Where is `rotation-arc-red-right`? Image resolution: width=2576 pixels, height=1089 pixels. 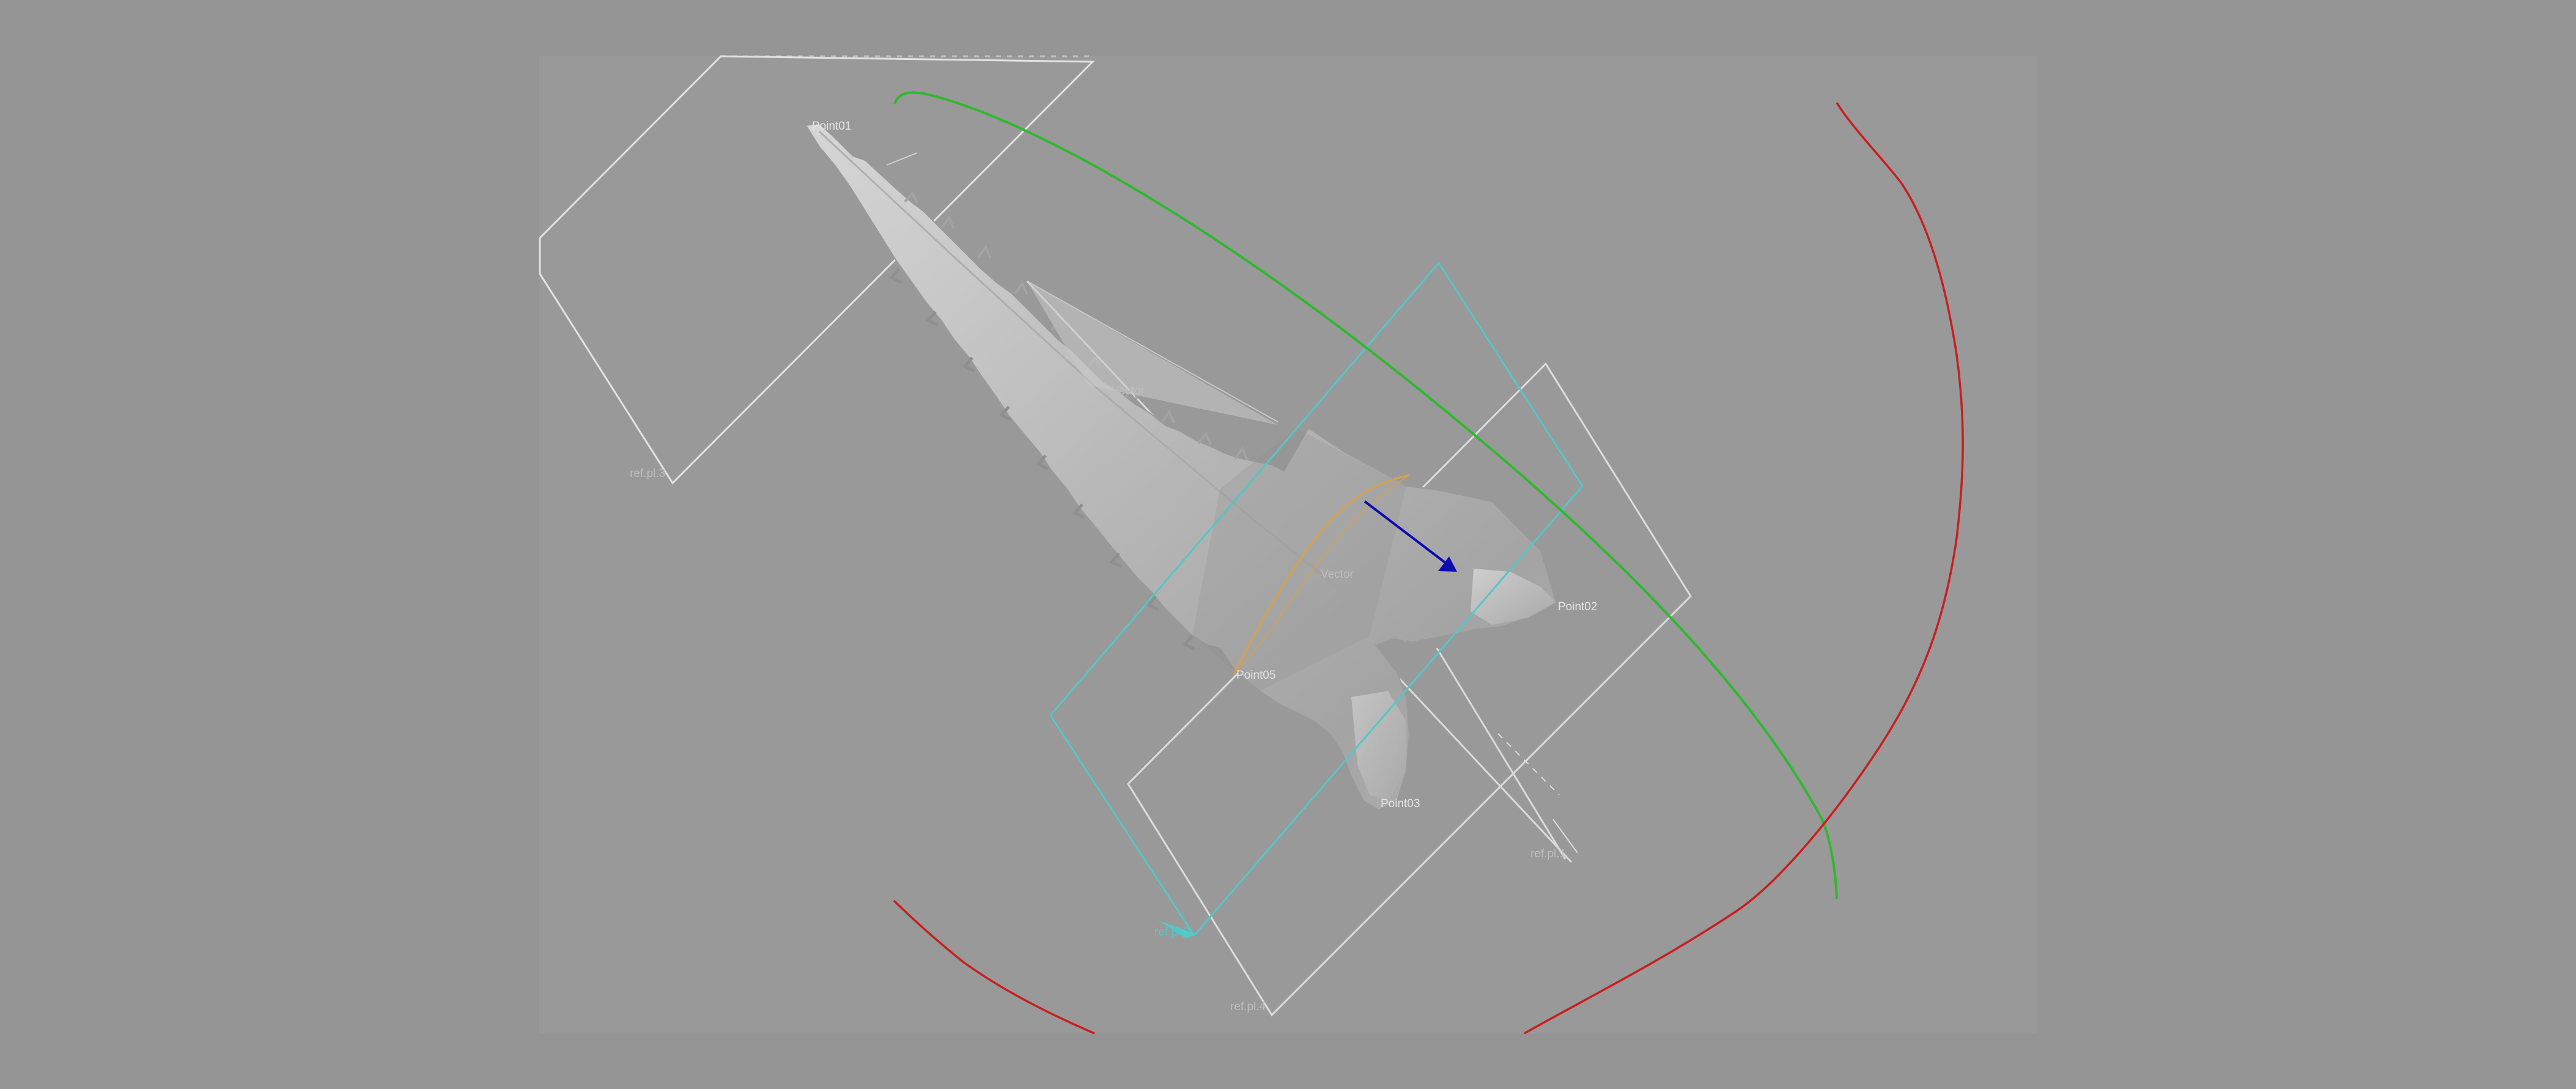 rotation-arc-red-right is located at coordinates (1744, 568).